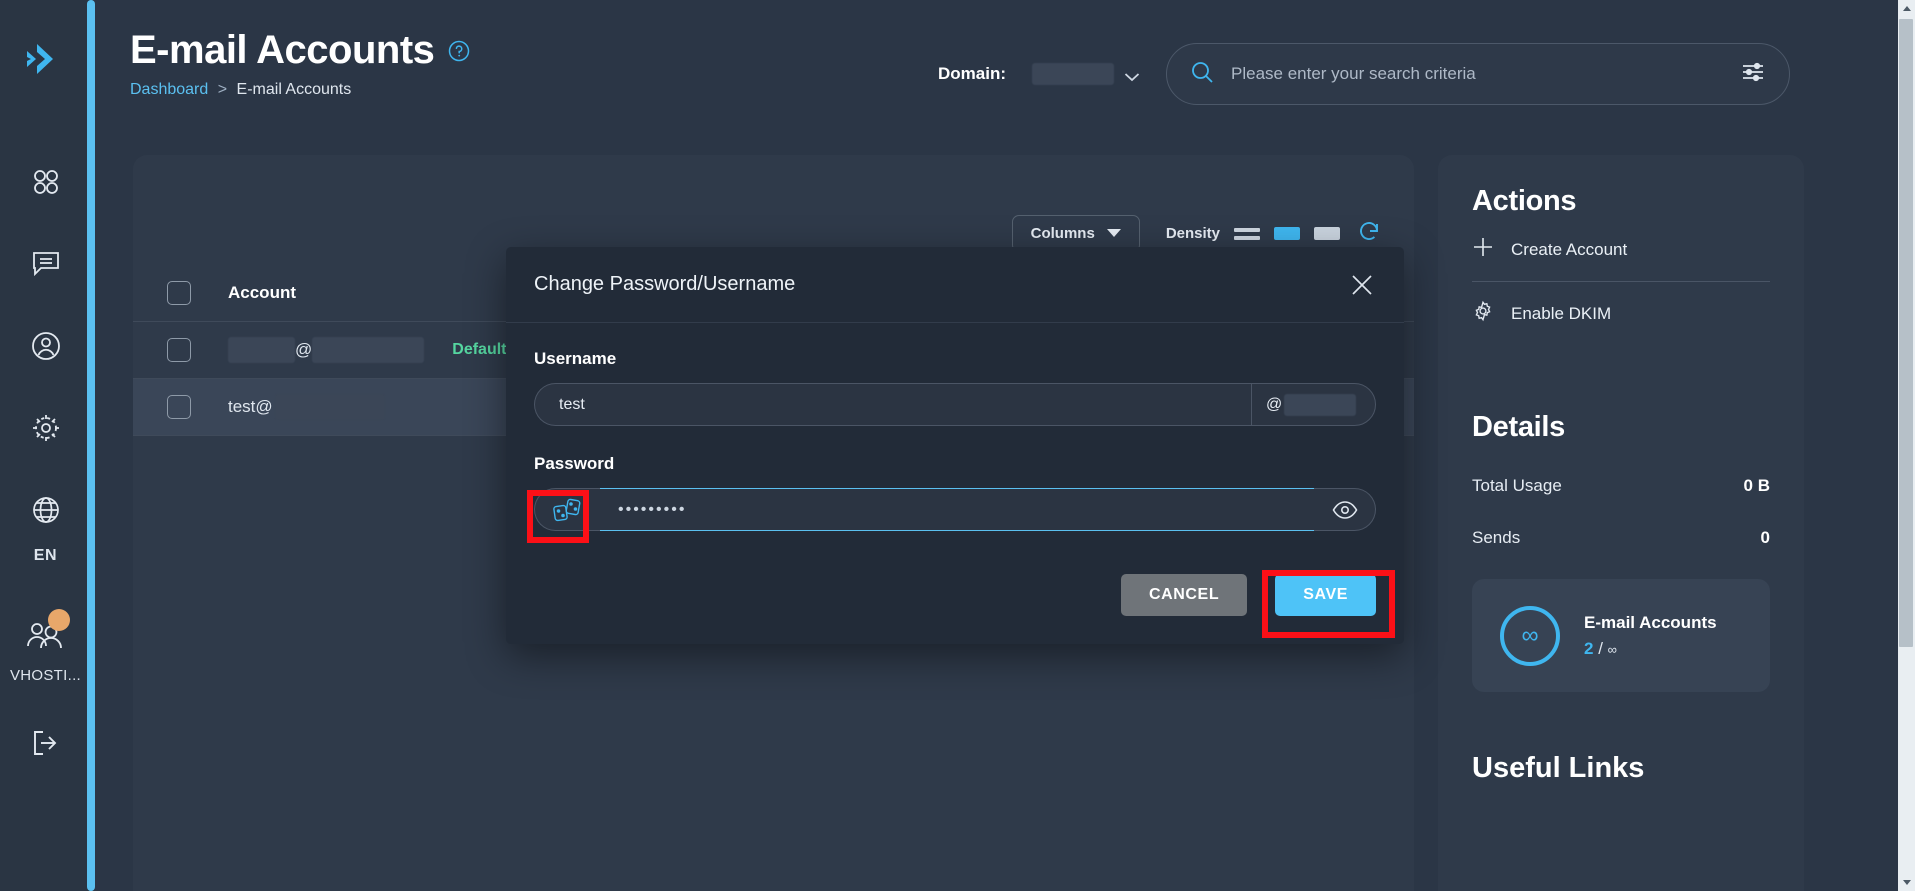 The width and height of the screenshot is (1915, 891). What do you see at coordinates (1345, 509) in the screenshot?
I see `eye-icon` at bounding box center [1345, 509].